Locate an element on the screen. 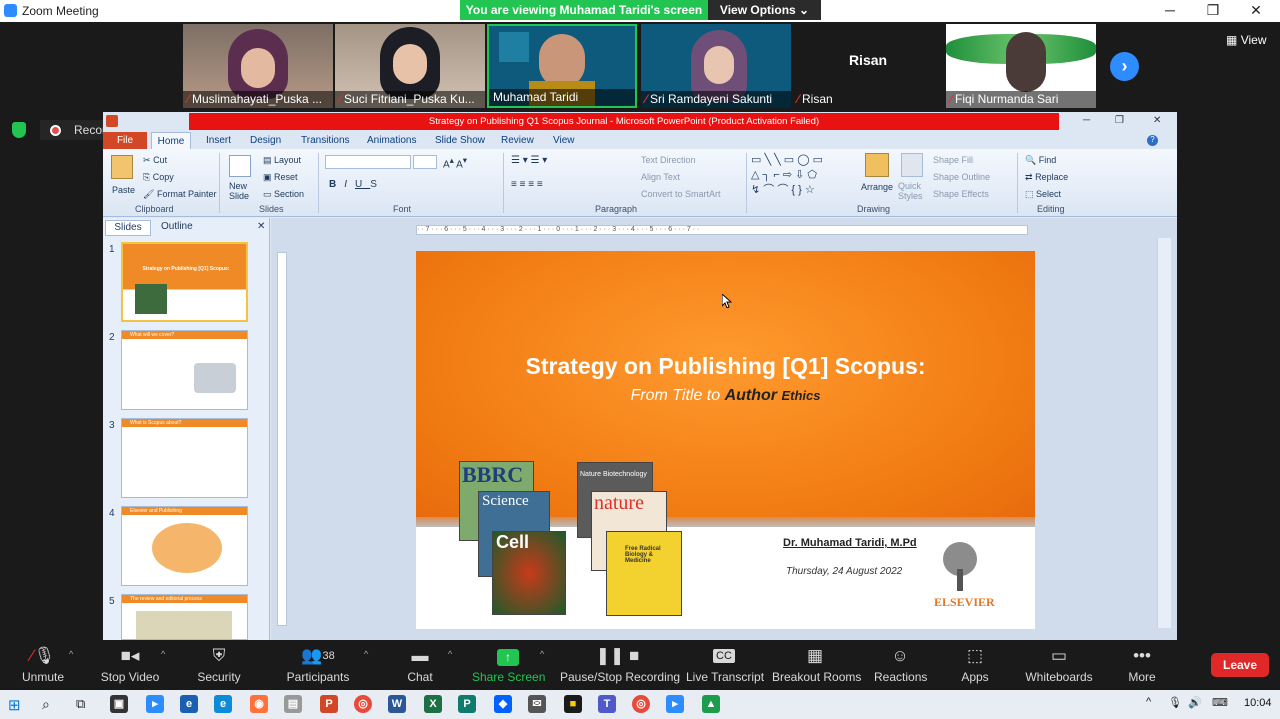 The image size is (1280, 719). powerpoint-taskbar-icon: P is located at coordinates (329, 704).